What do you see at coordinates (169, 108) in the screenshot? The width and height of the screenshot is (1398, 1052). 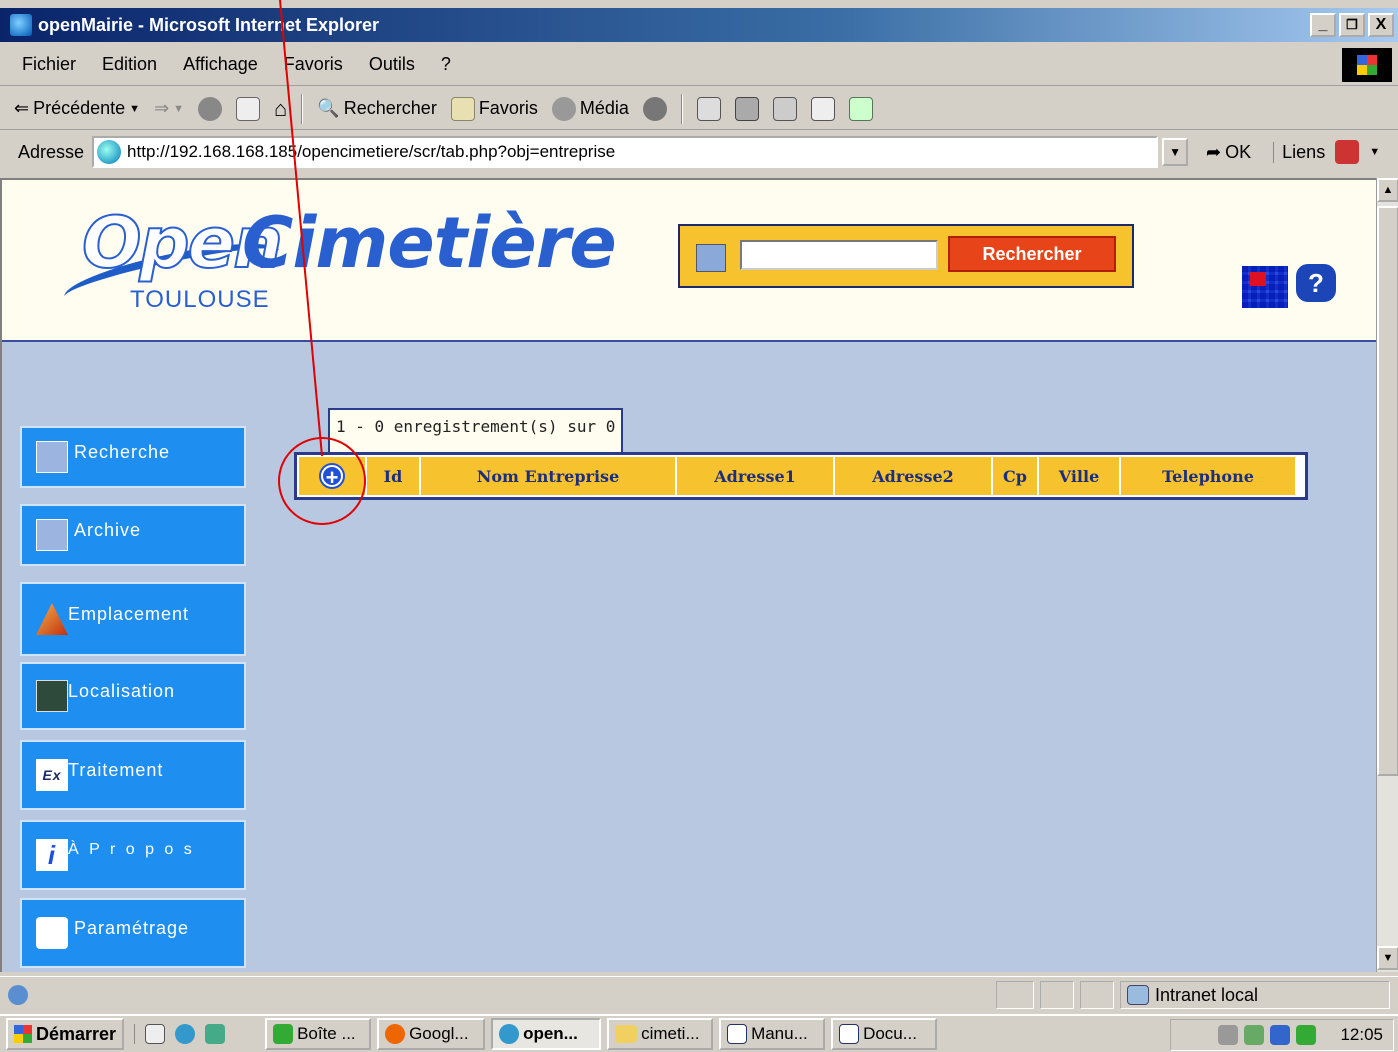 I see `forward-button: ⇒ ▼` at bounding box center [169, 108].